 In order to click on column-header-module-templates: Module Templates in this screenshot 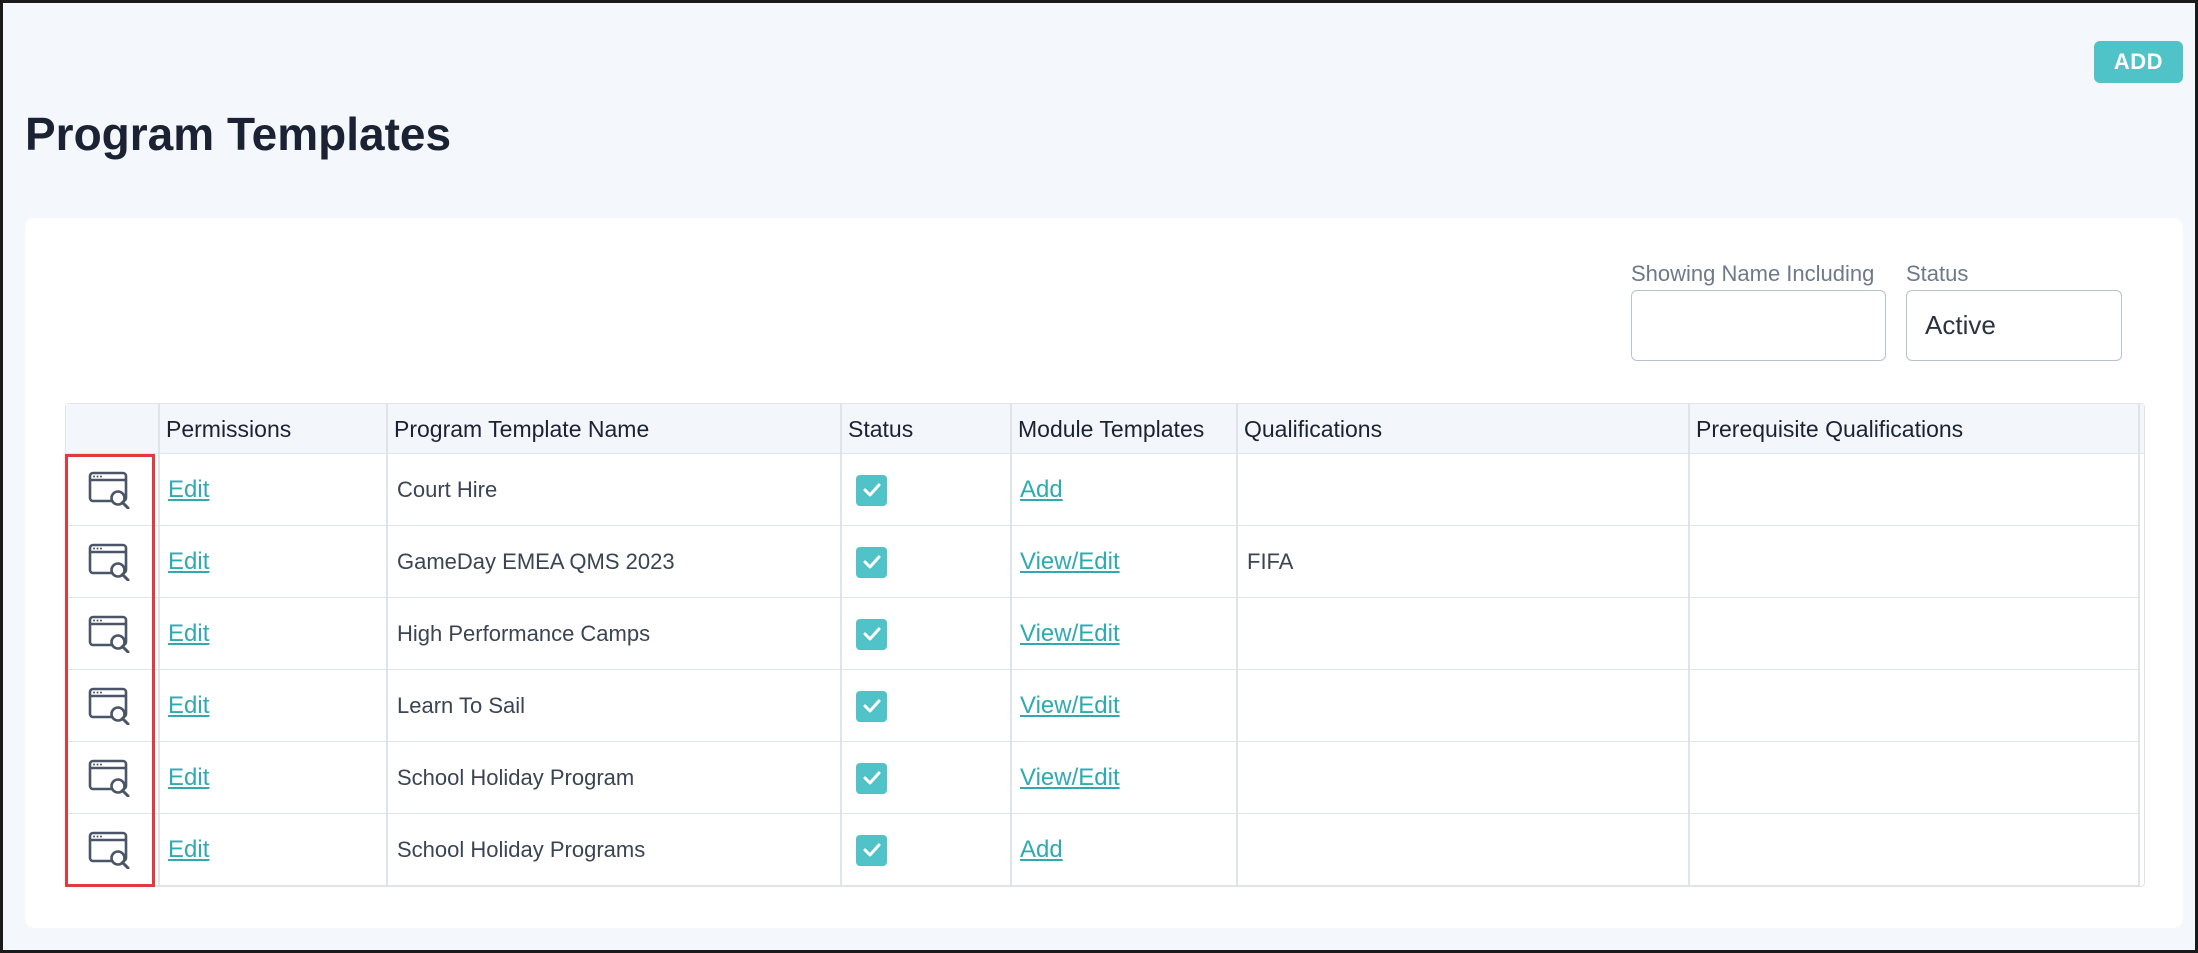, I will do `click(1111, 428)`.